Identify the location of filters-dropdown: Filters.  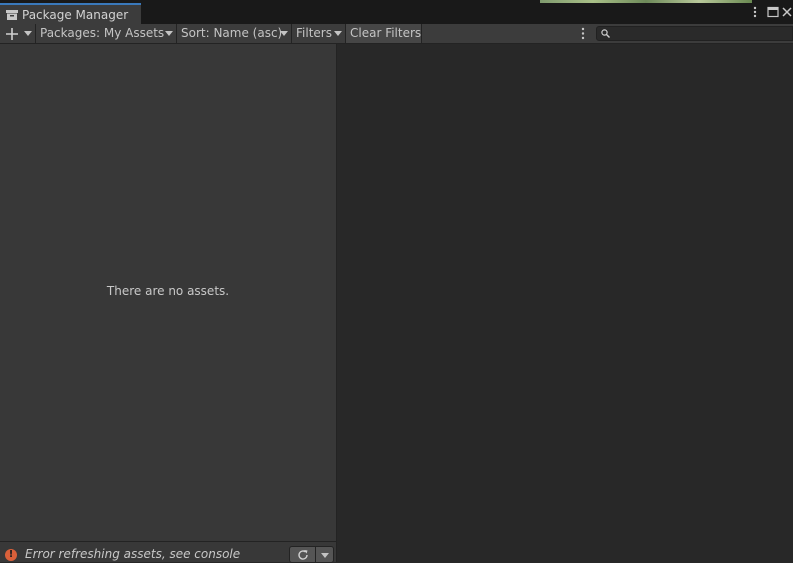
(319, 33).